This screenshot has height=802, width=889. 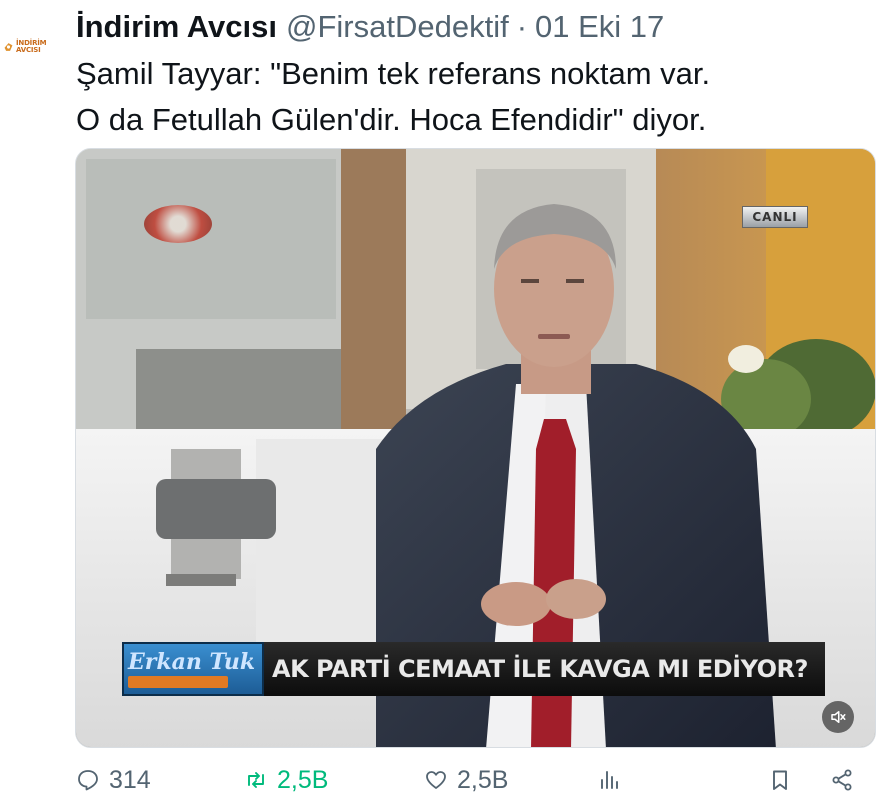 I want to click on channel-logo, so click(x=178, y=224).